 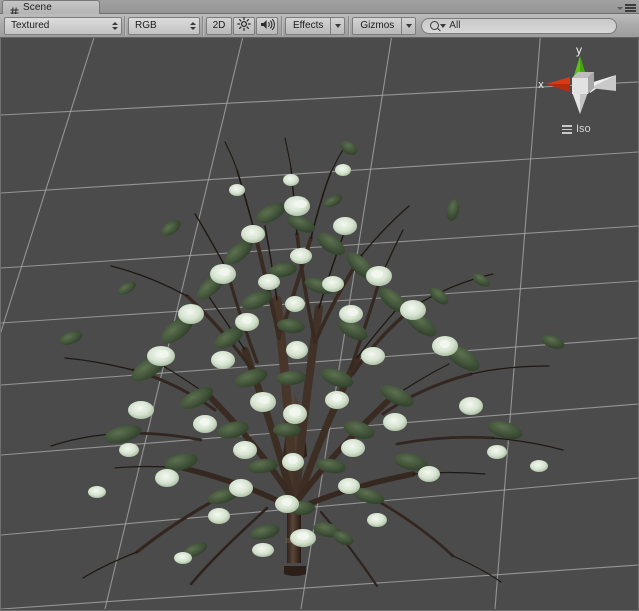 I want to click on gizmos-button: Gizmos, so click(x=377, y=25).